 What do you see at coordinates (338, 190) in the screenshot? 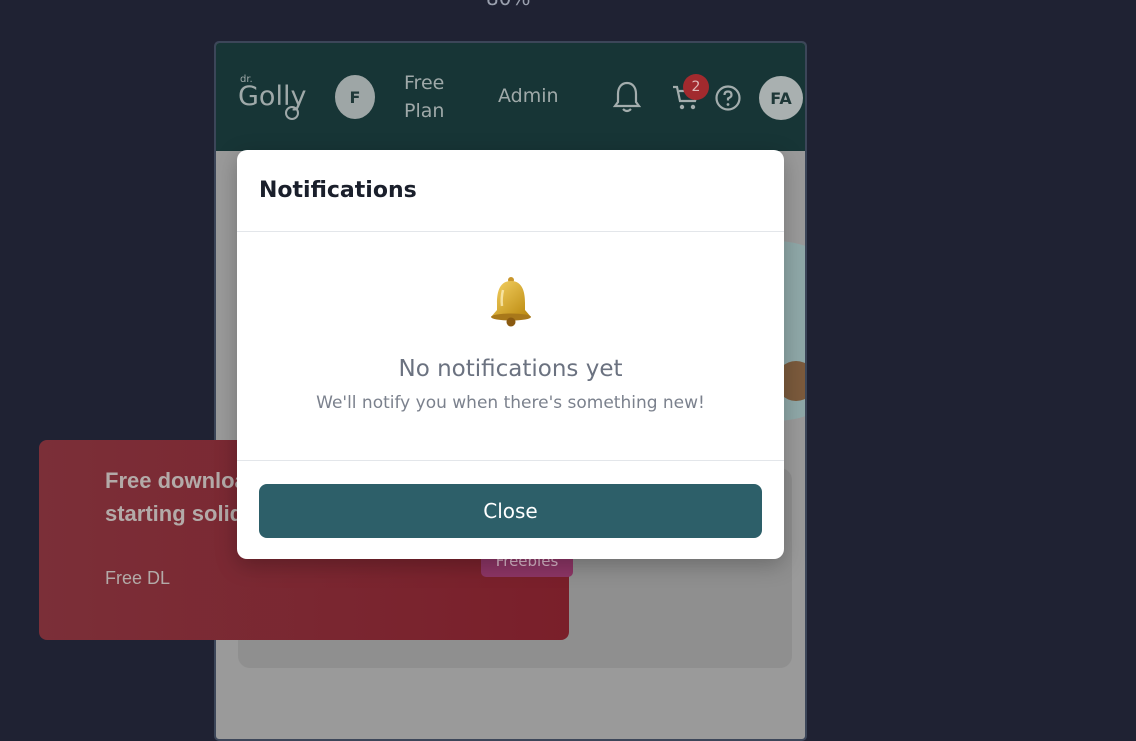
I see `modal-title: Notifications` at bounding box center [338, 190].